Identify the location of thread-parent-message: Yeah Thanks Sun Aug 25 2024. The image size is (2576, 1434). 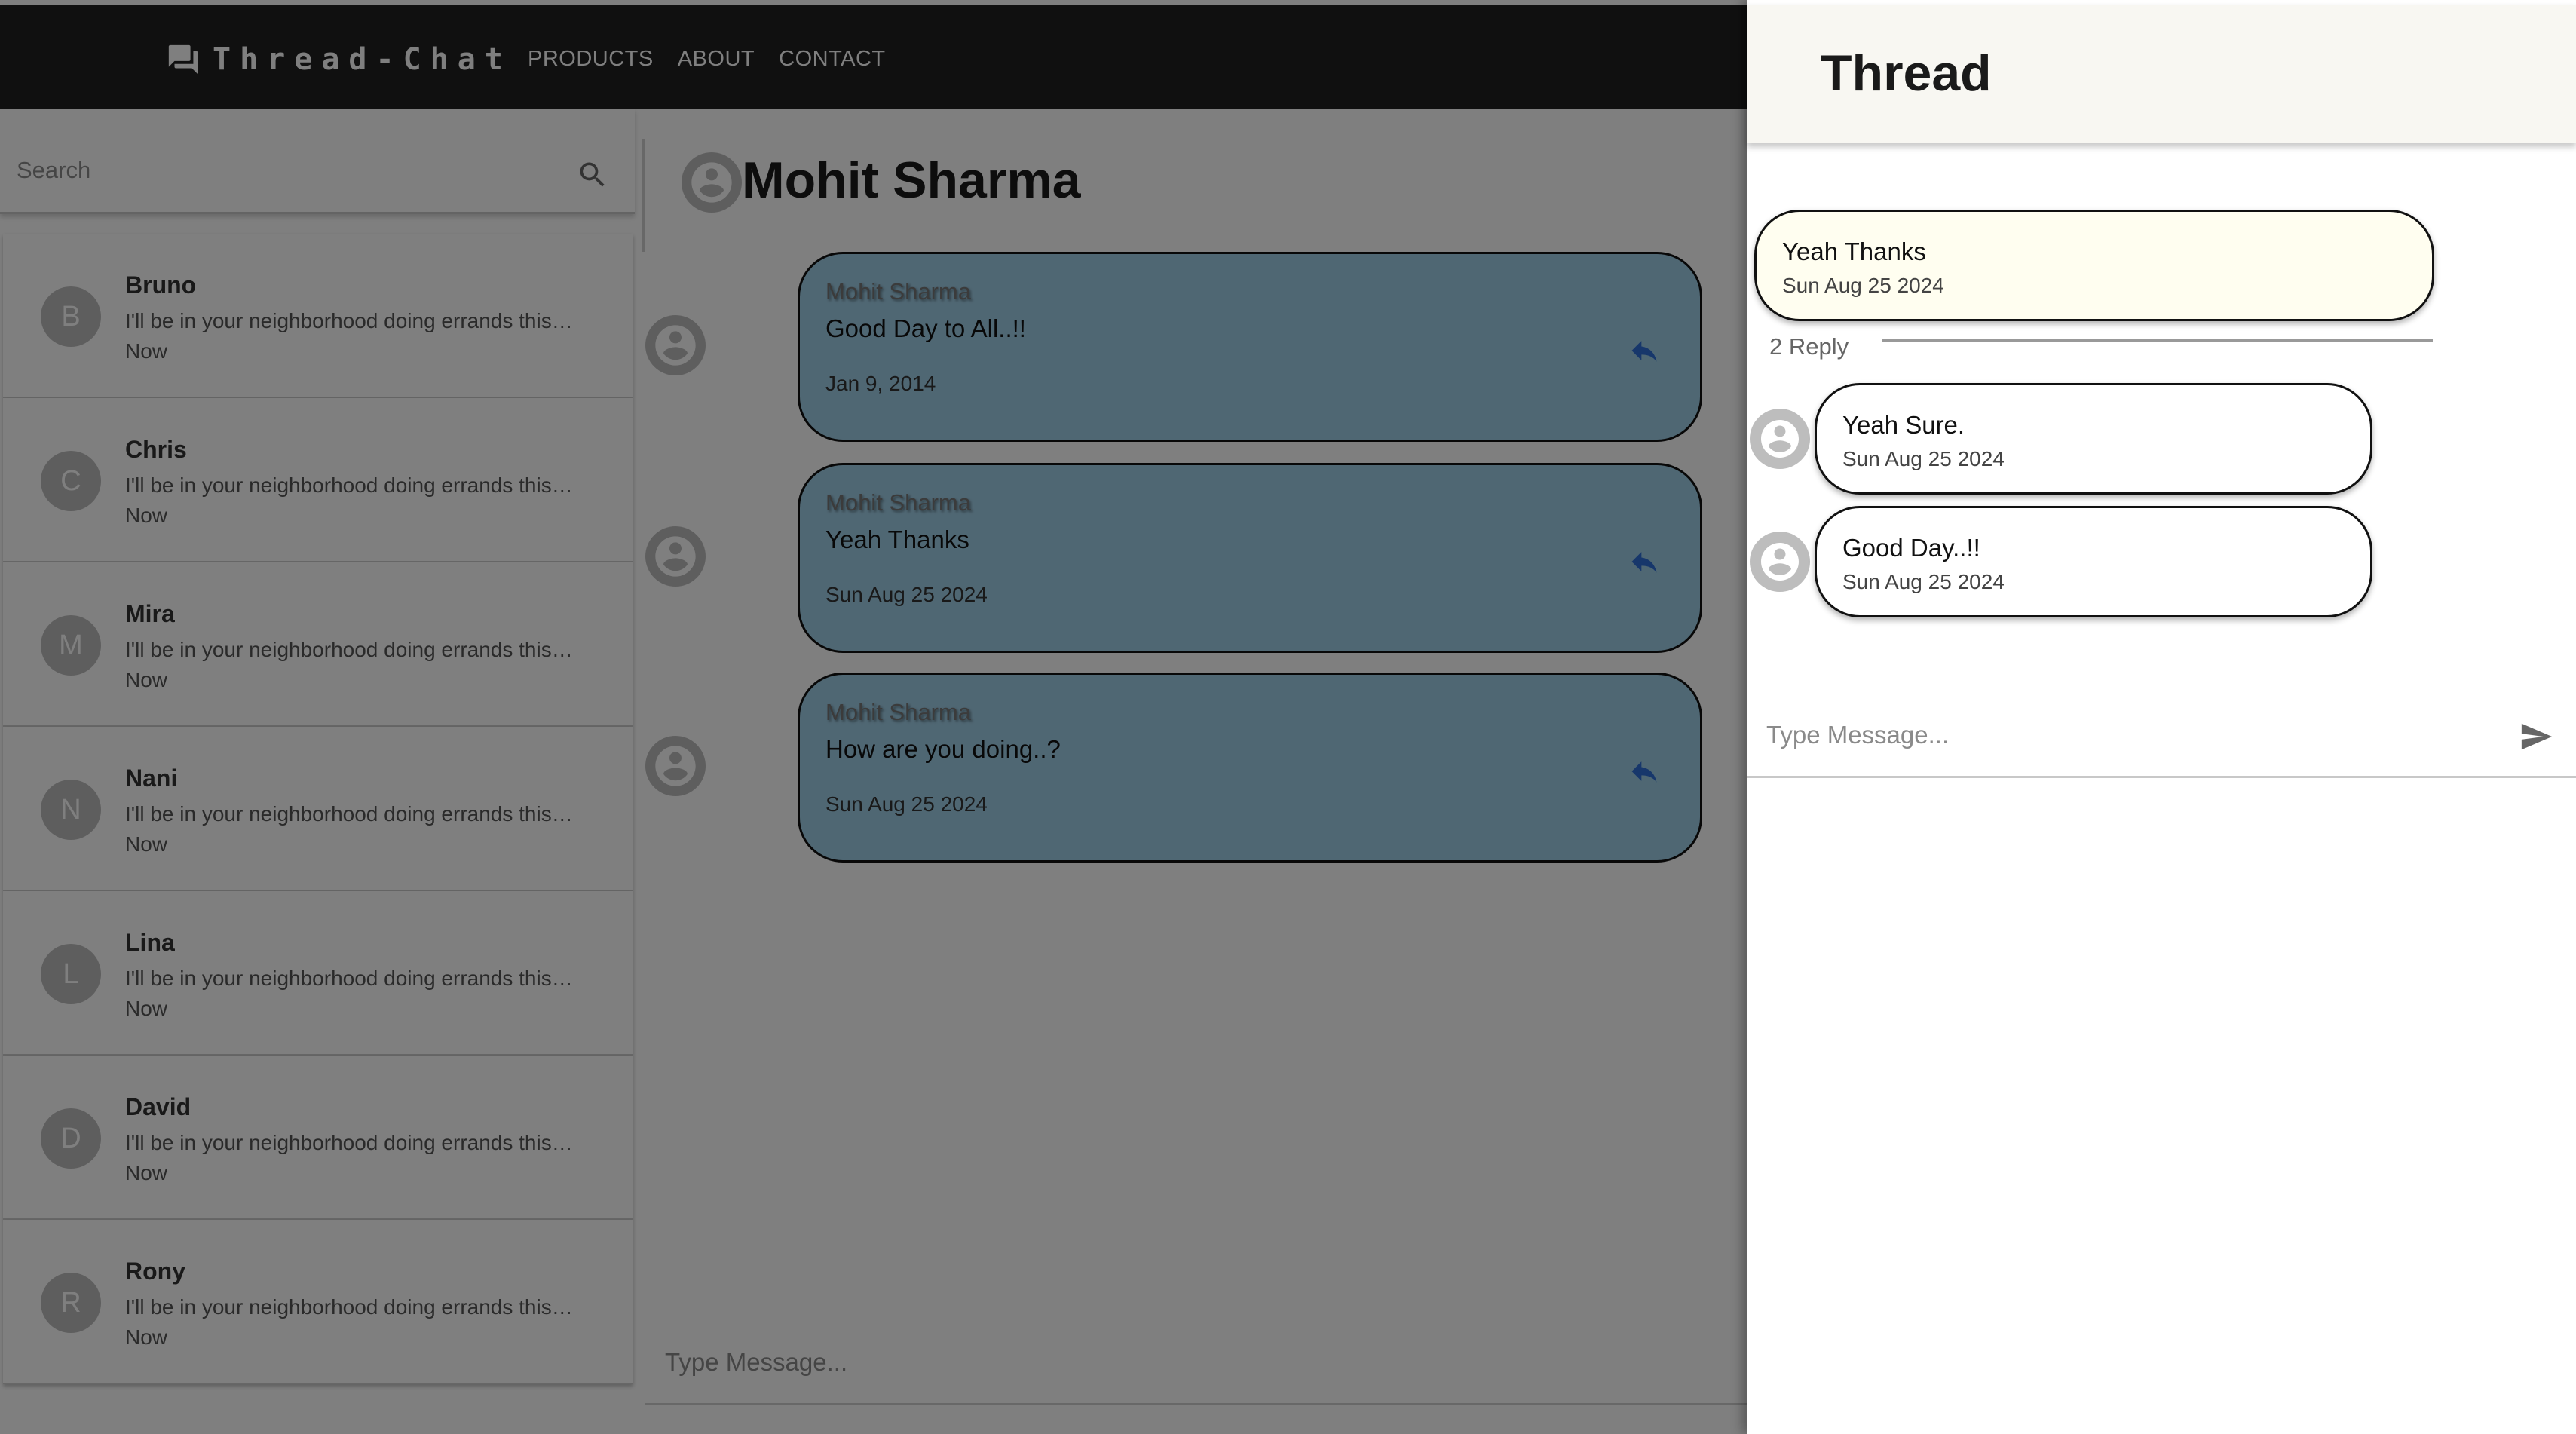
(2094, 265).